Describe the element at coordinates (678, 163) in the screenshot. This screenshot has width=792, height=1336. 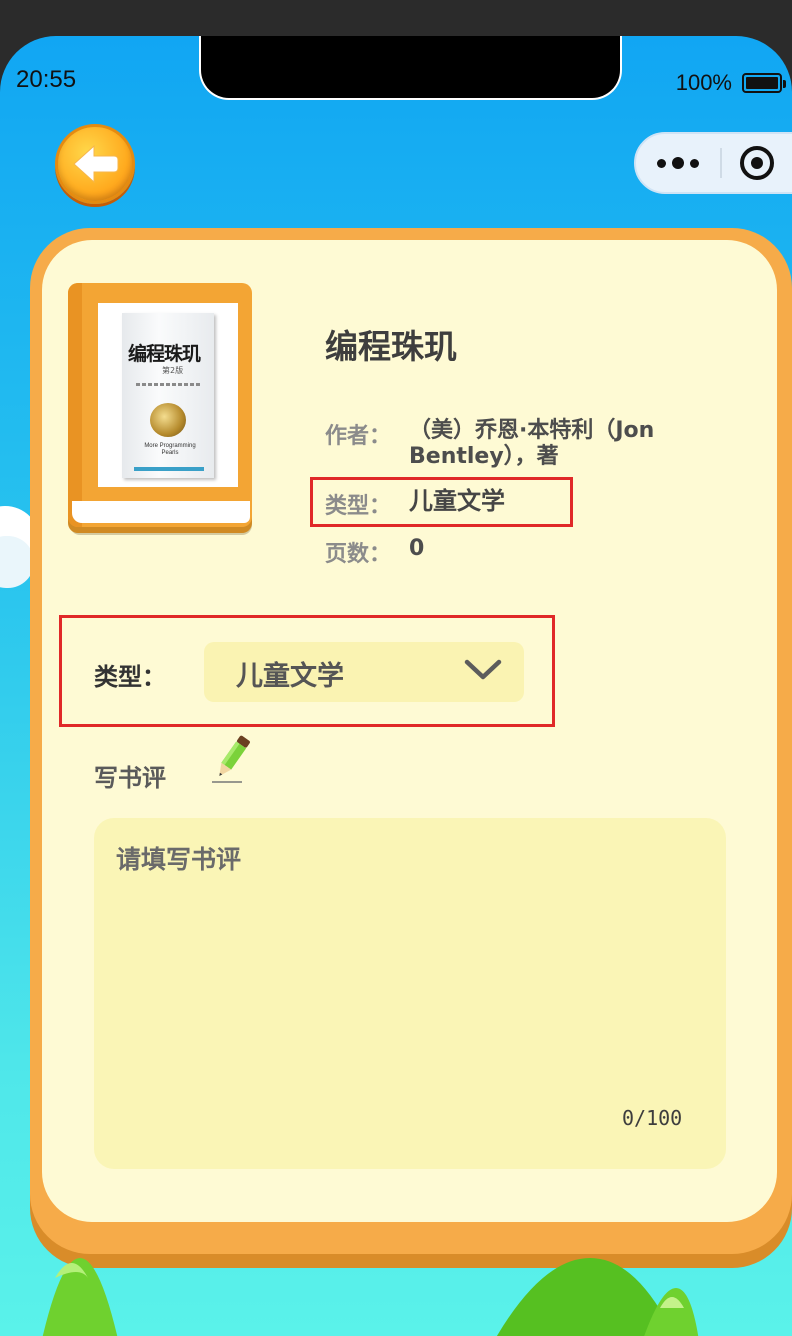
I see `more-dots-icon` at that location.